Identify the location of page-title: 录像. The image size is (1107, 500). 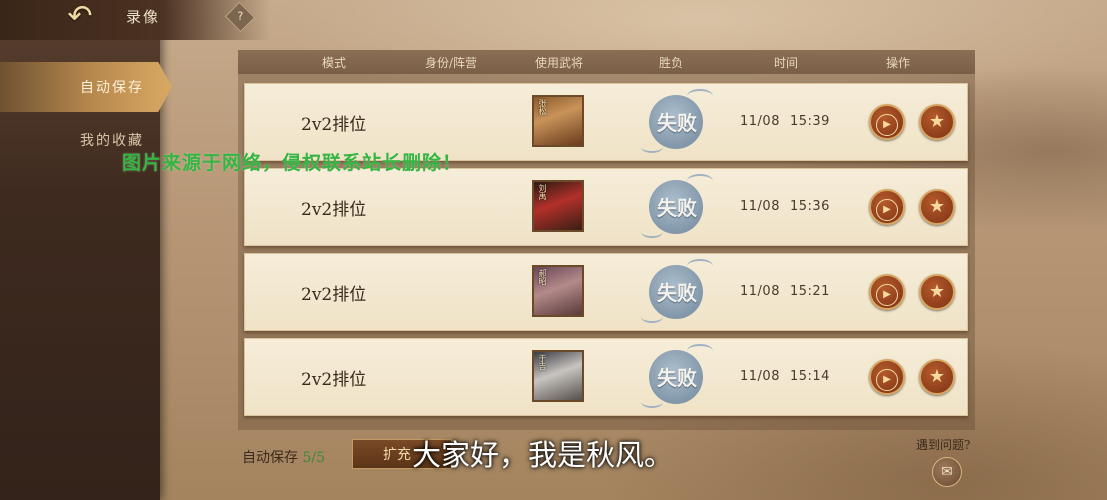
(143, 17).